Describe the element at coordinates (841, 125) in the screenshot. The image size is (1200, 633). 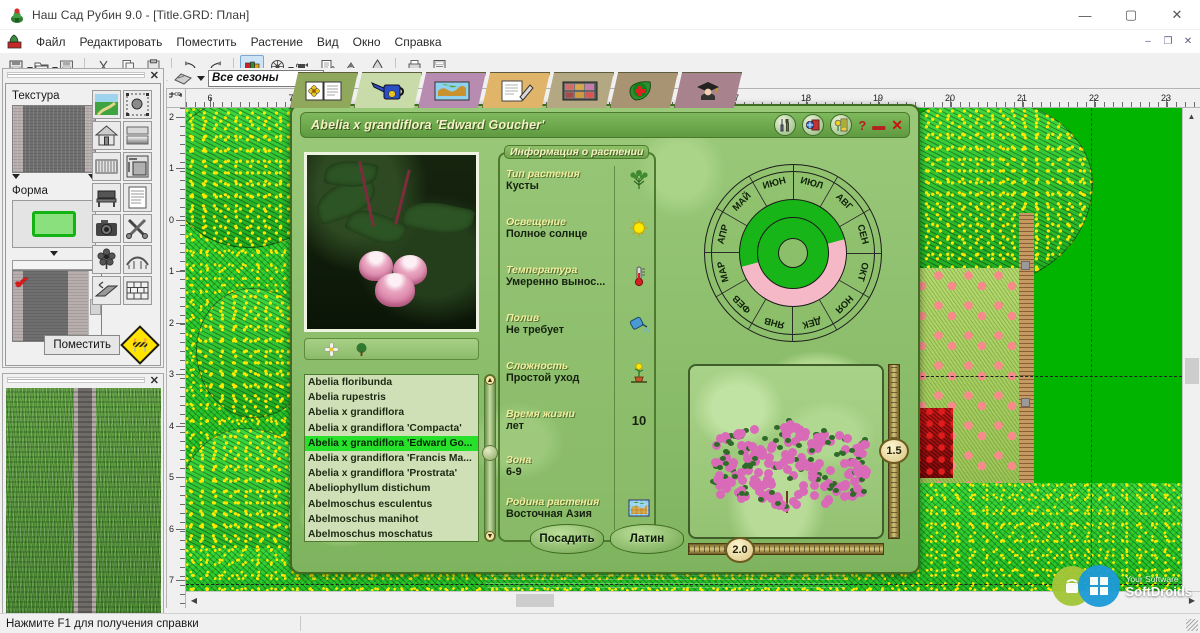
I see `seed-packet-button` at that location.